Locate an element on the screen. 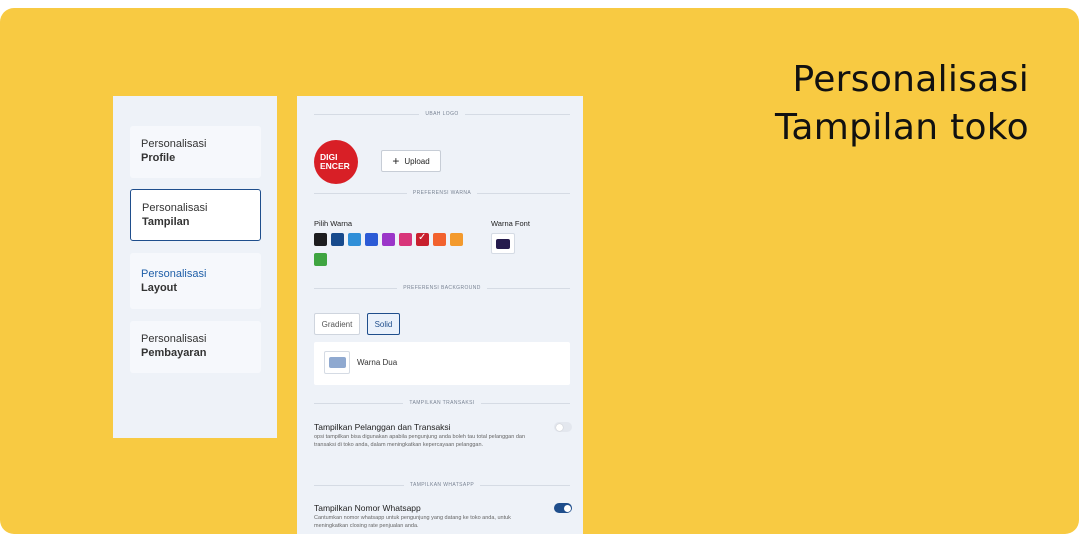 The image size is (1079, 534). background-color-swatch is located at coordinates (337, 362).